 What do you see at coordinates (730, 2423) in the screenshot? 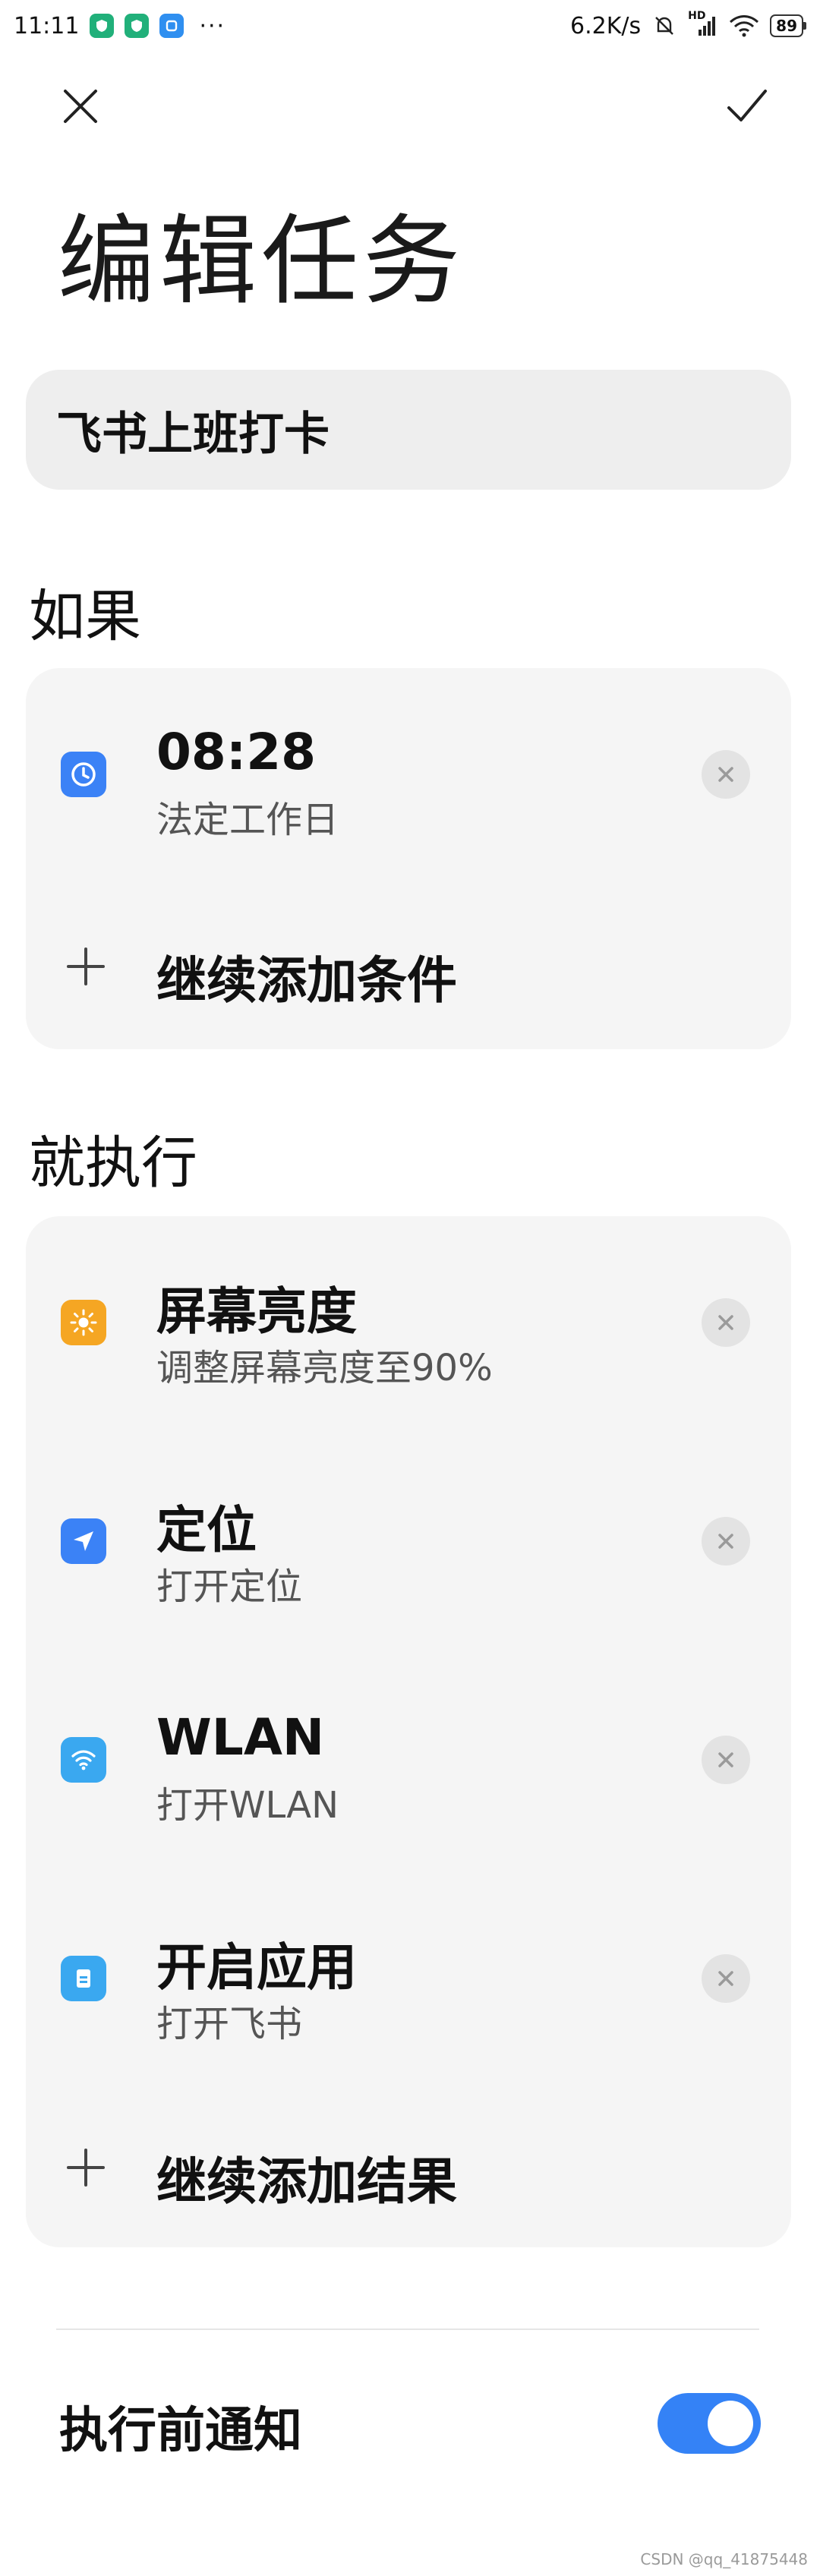
I see `toggle-knob` at bounding box center [730, 2423].